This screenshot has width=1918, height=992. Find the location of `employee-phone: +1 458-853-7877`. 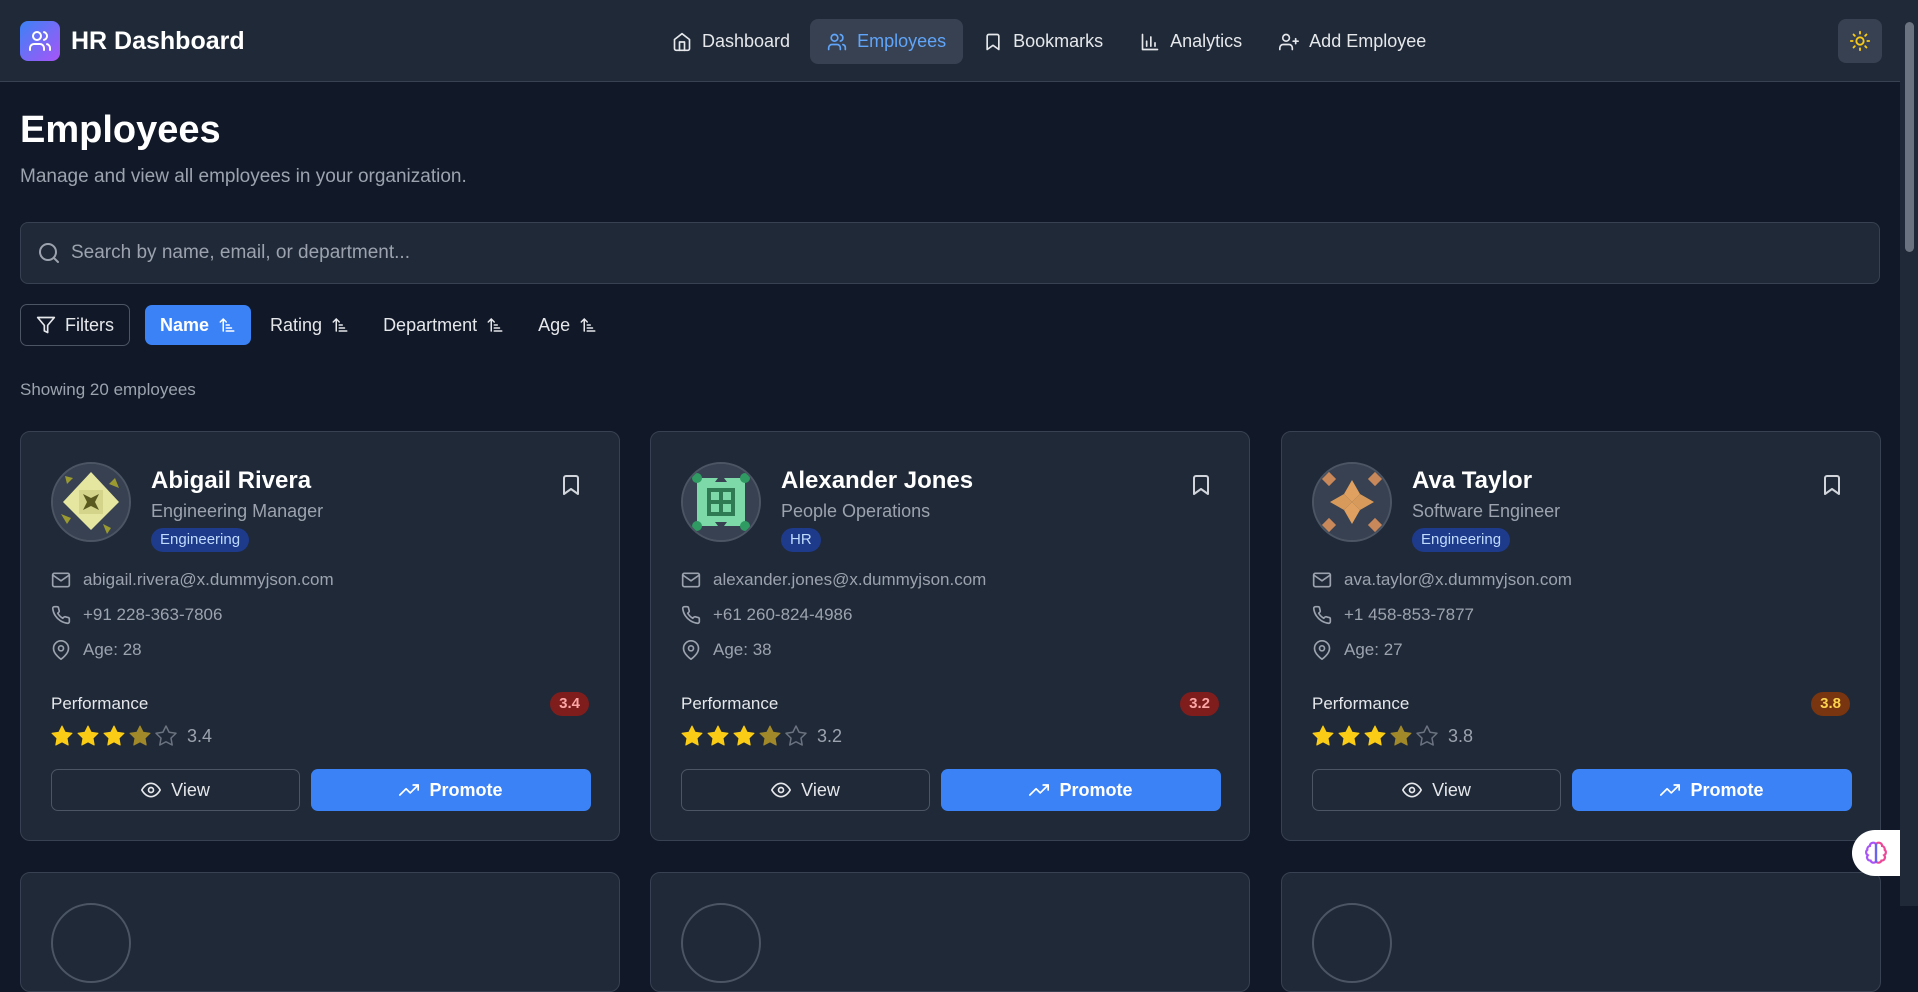

employee-phone: +1 458-853-7877 is located at coordinates (1393, 615).